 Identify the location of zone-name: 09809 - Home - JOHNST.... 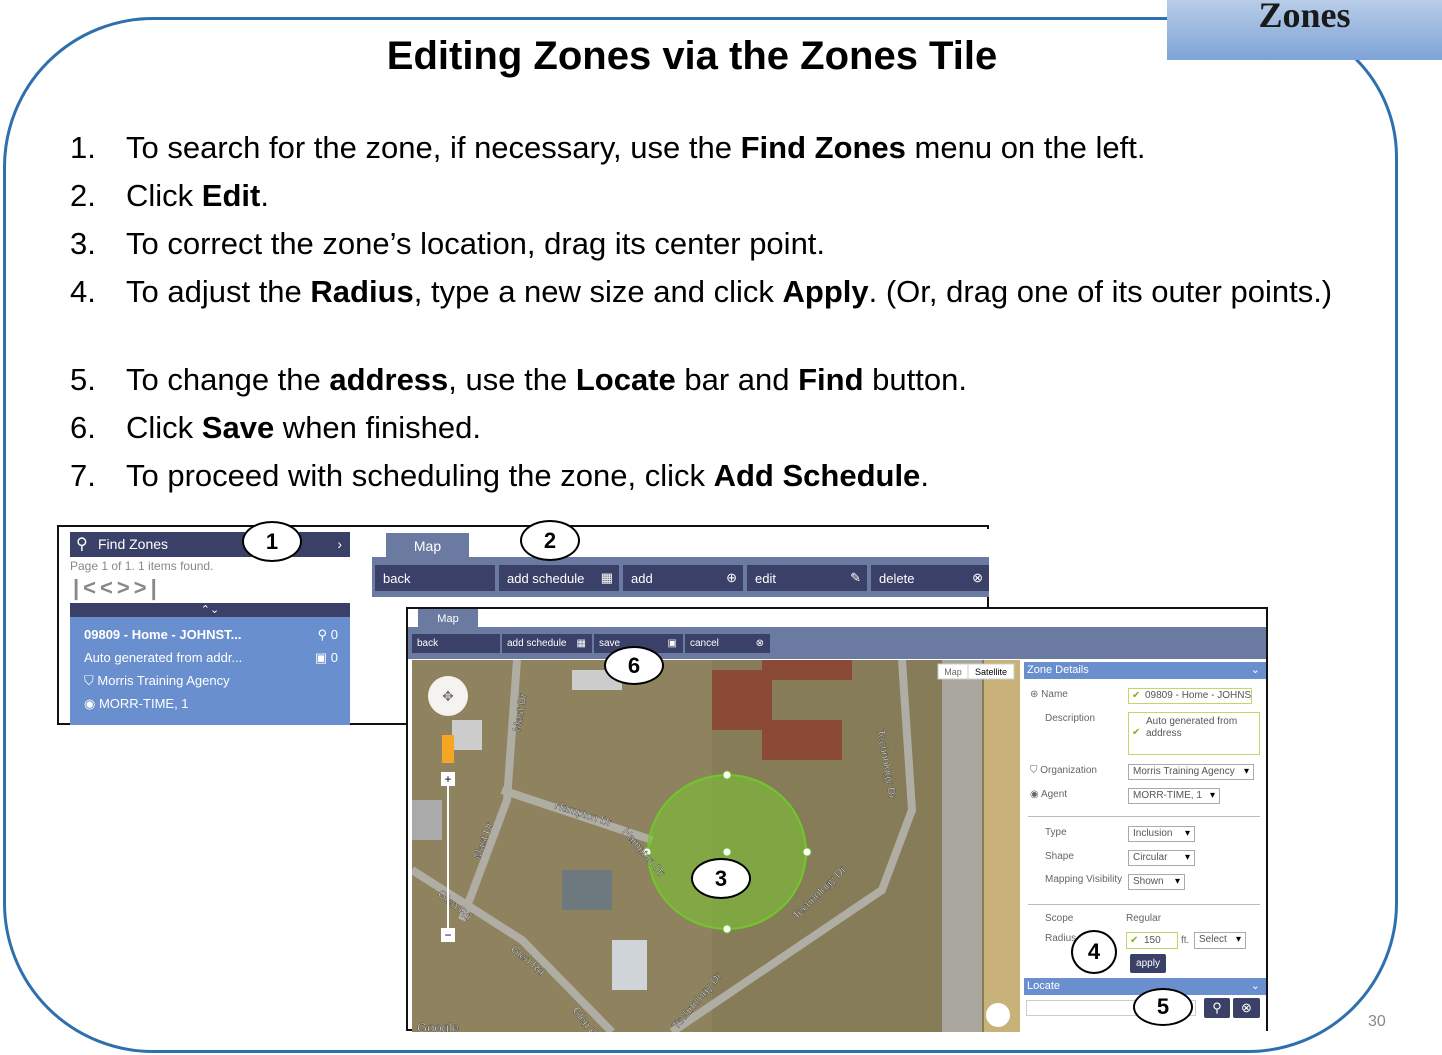
(163, 634).